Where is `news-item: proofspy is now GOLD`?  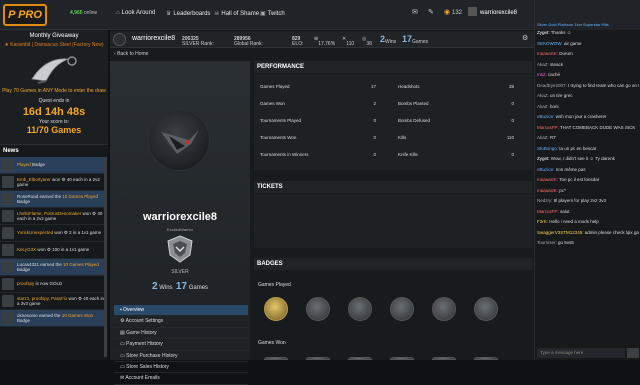
news-item: proofspy is now GOLD is located at coordinates (53, 284).